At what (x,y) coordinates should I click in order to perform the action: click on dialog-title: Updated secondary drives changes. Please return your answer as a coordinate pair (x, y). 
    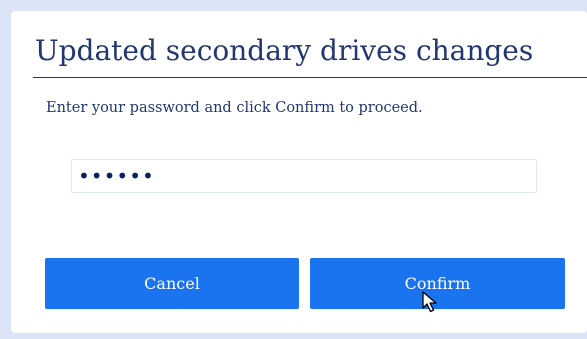
    Looking at the image, I should click on (284, 50).